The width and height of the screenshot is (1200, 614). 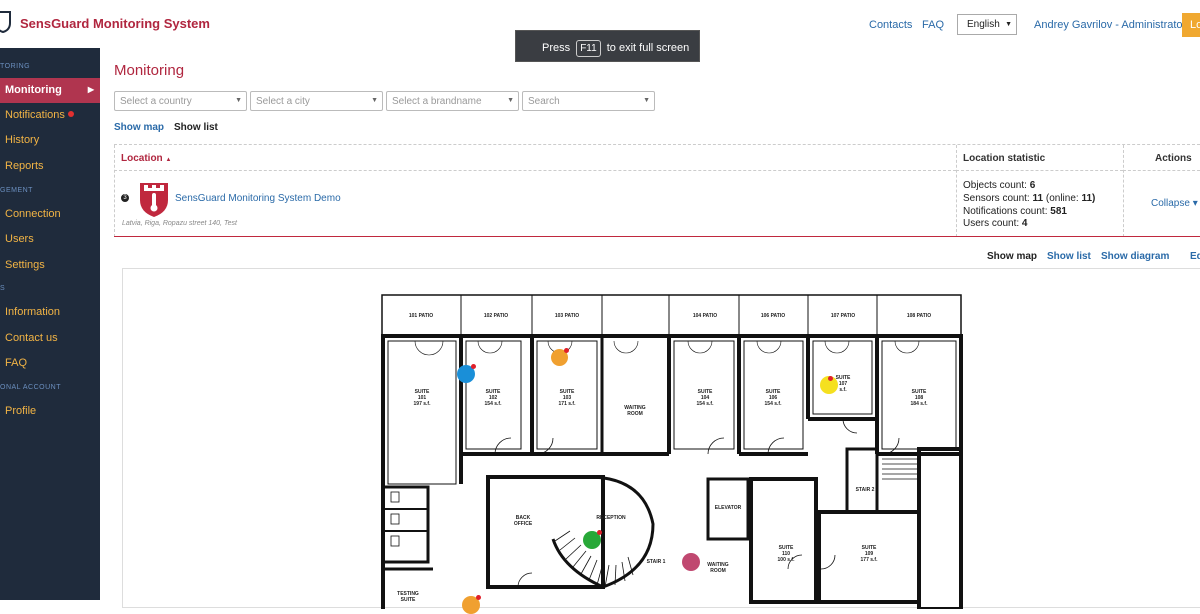 I want to click on room-label: ELEVATOR, so click(x=728, y=508).